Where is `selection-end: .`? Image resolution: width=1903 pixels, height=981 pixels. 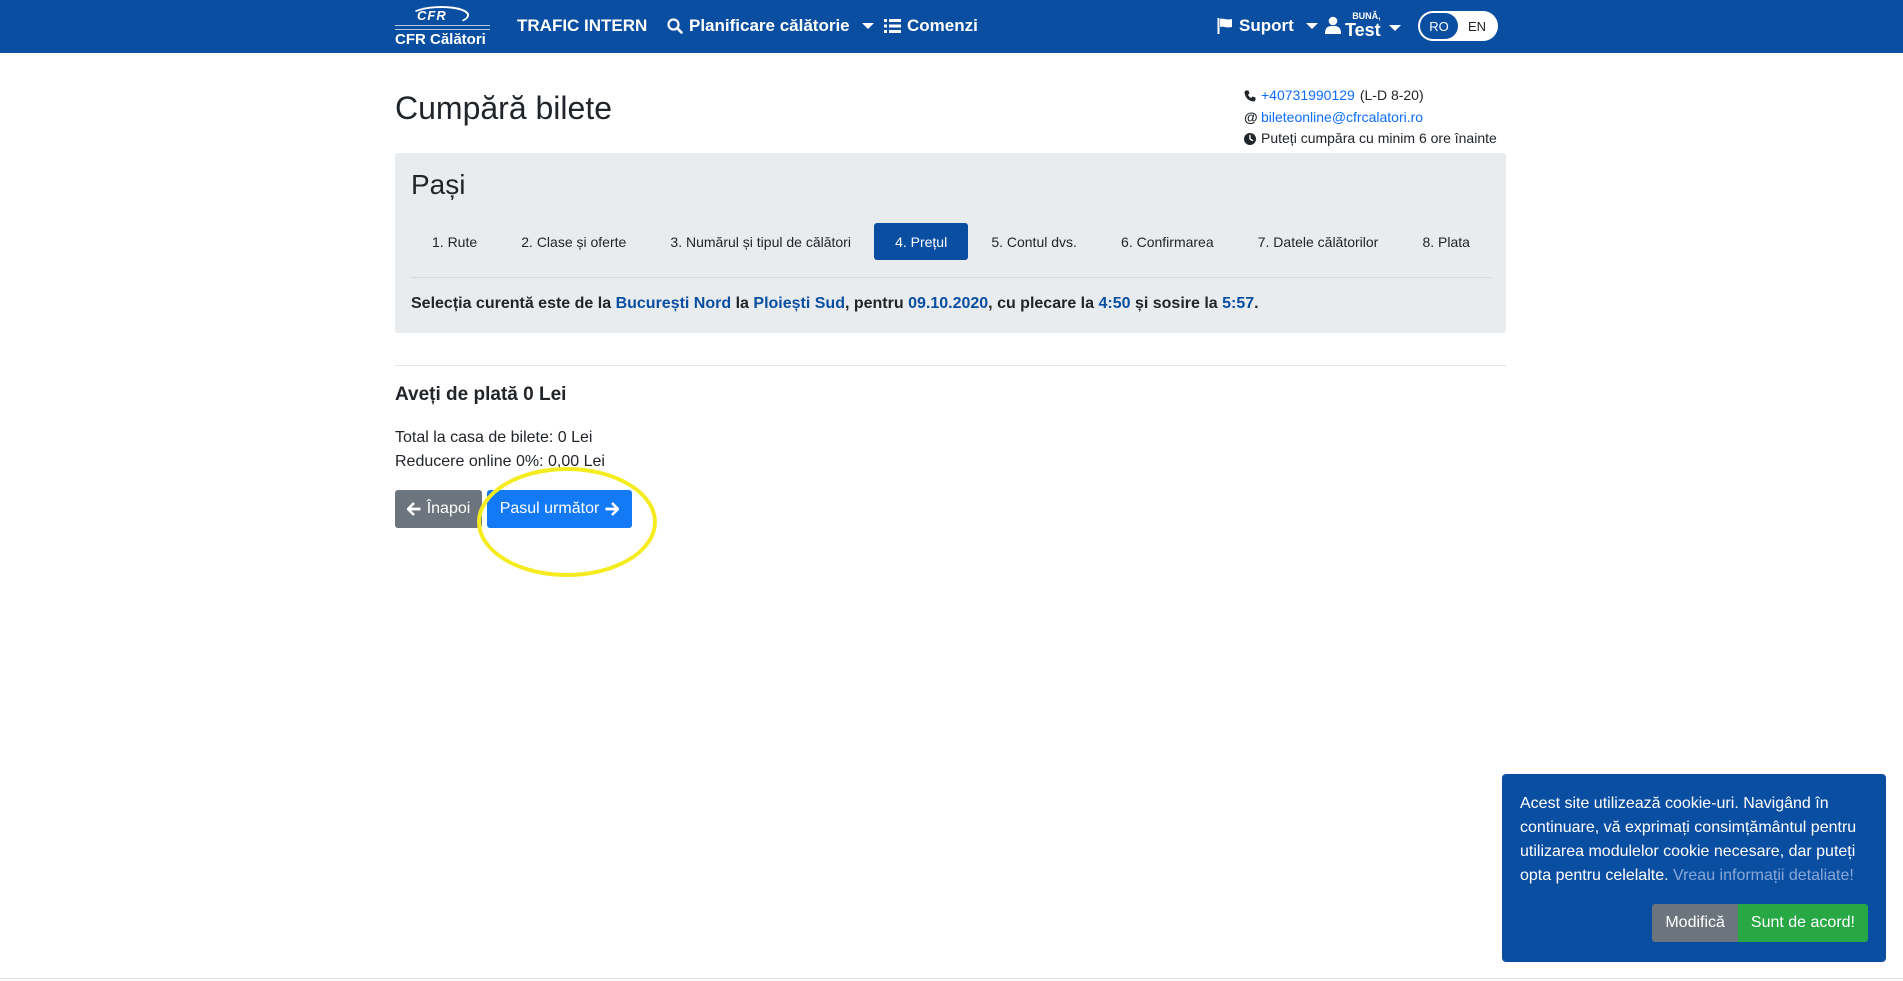
selection-end: . is located at coordinates (1256, 303).